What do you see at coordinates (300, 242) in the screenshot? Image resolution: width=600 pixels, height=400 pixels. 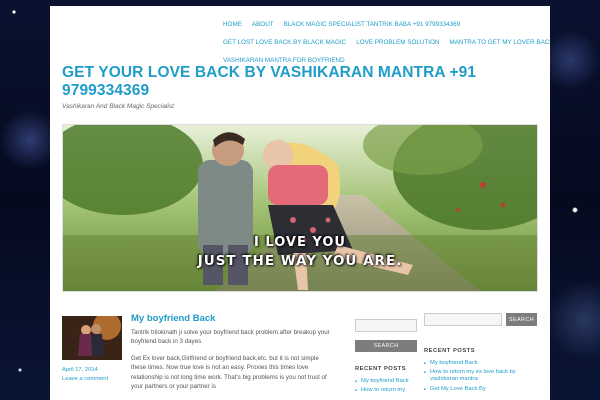 I see `hero-caption-line1: I LOVE YOU` at bounding box center [300, 242].